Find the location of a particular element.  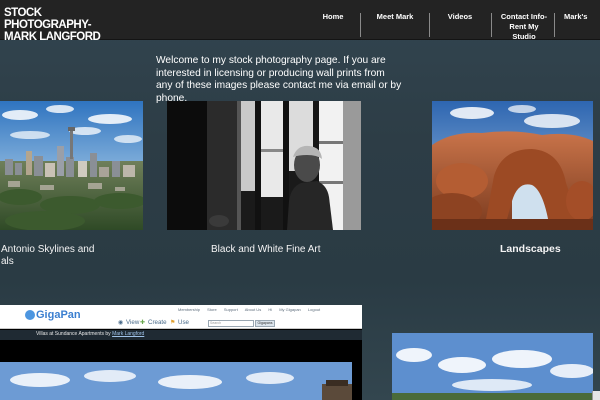

sky-landscape-image is located at coordinates (492, 366).